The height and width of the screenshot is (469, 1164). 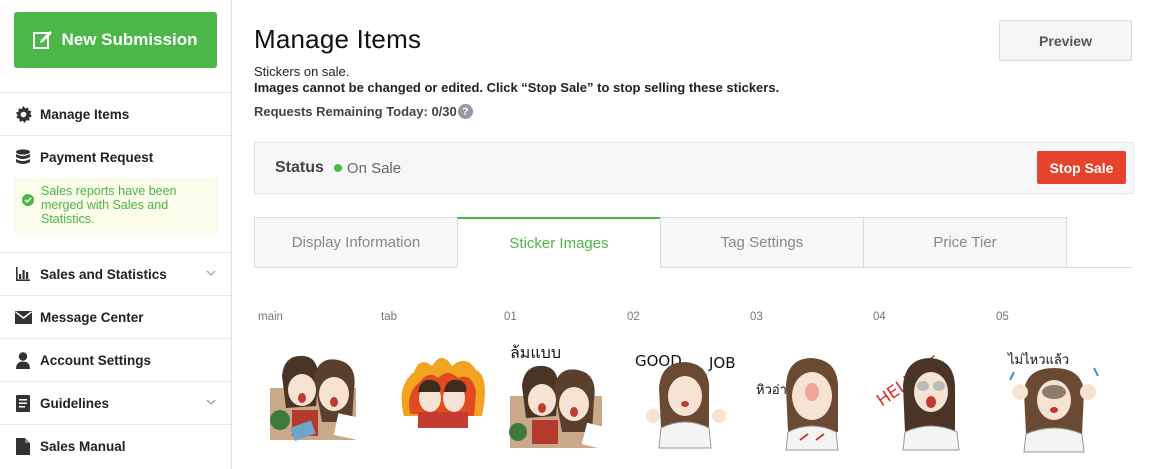 What do you see at coordinates (374, 168) in the screenshot?
I see `status-value: On Sale` at bounding box center [374, 168].